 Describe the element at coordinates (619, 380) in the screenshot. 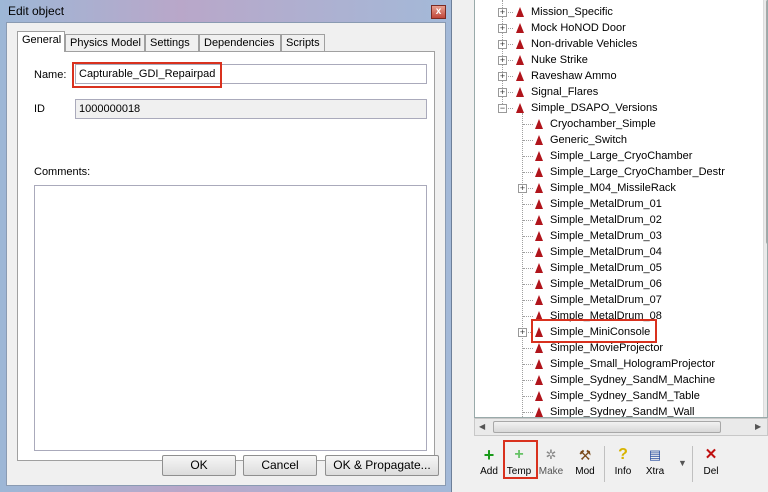

I see `tree-item: Simple_Sydney_SandM_Machine` at that location.